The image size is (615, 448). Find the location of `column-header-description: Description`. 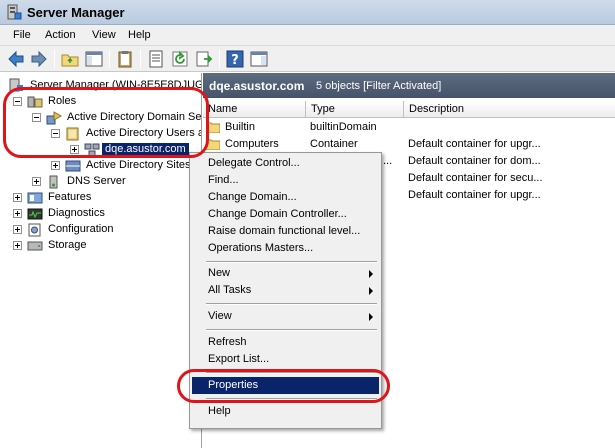

column-header-description: Description is located at coordinates (509, 109).